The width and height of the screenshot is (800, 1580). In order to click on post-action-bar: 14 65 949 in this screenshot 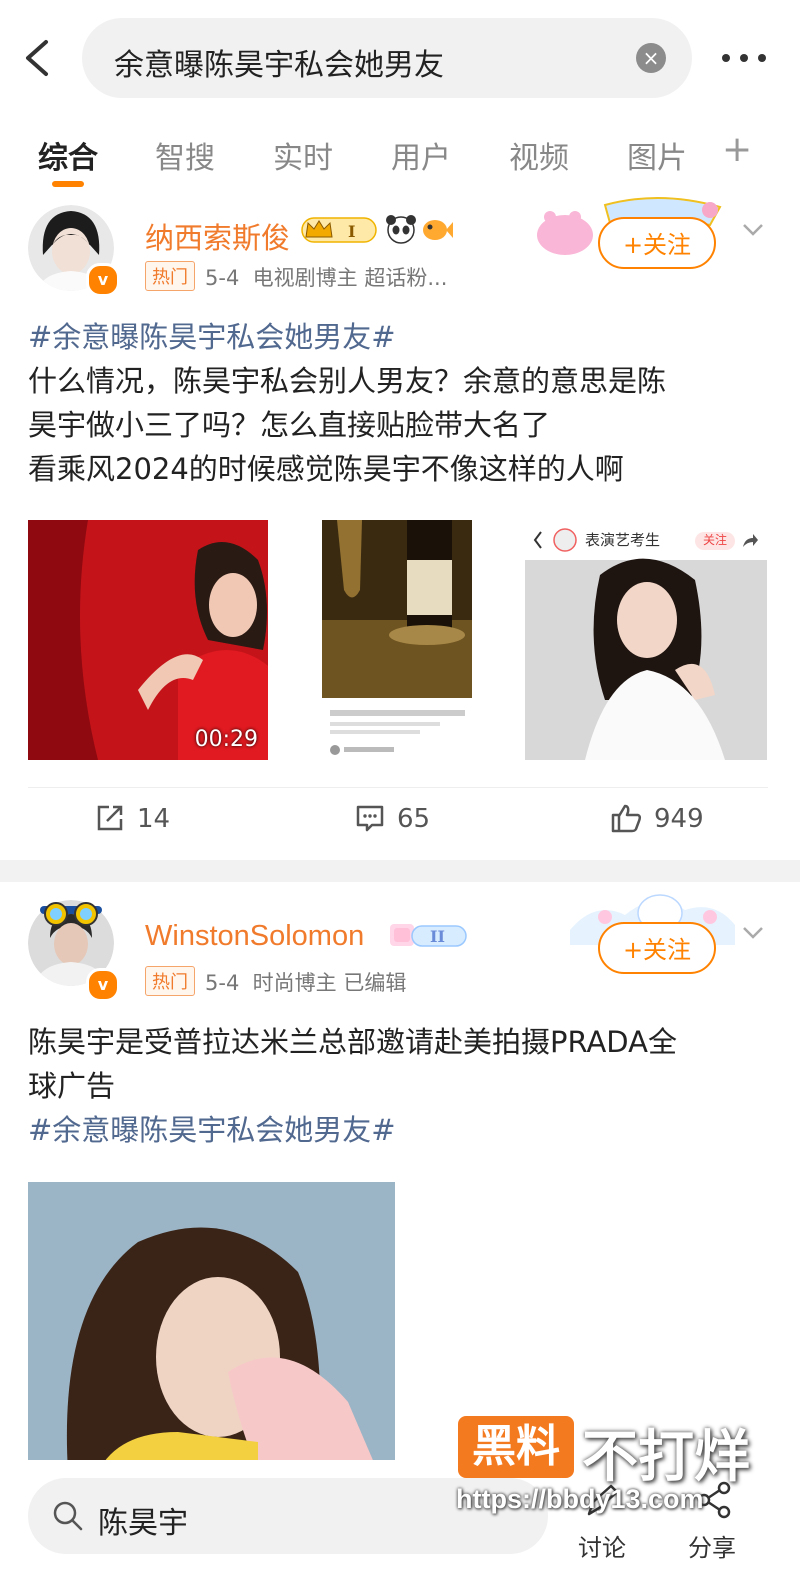, I will do `click(400, 825)`.